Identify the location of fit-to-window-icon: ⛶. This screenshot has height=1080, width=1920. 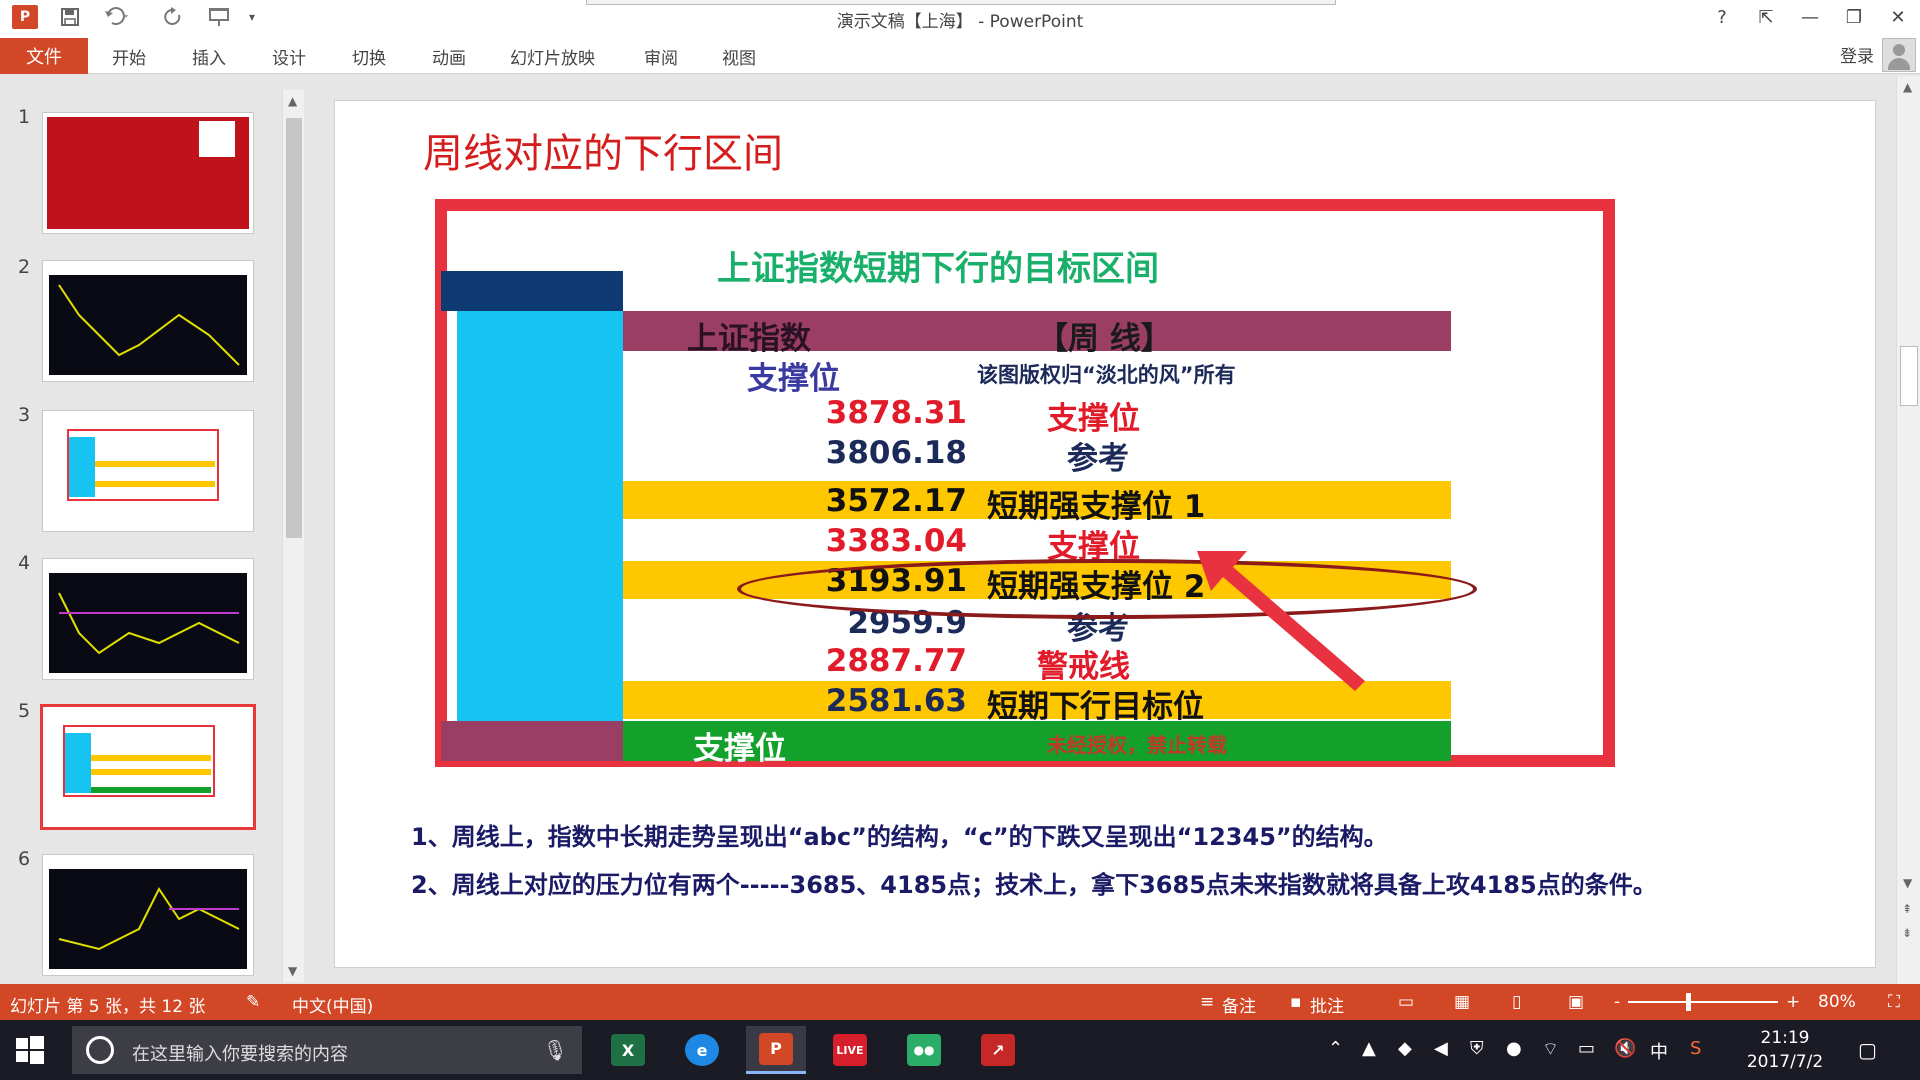
(1894, 1002).